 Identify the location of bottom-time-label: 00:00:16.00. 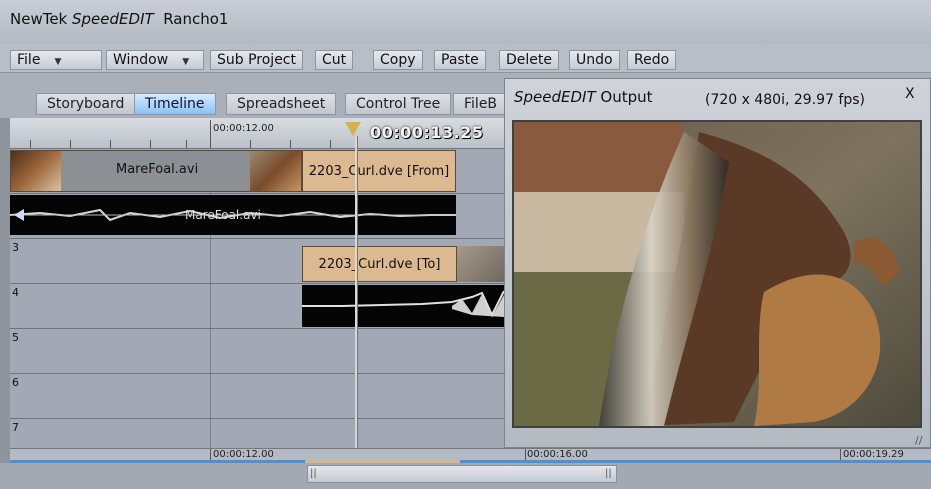
(557, 454).